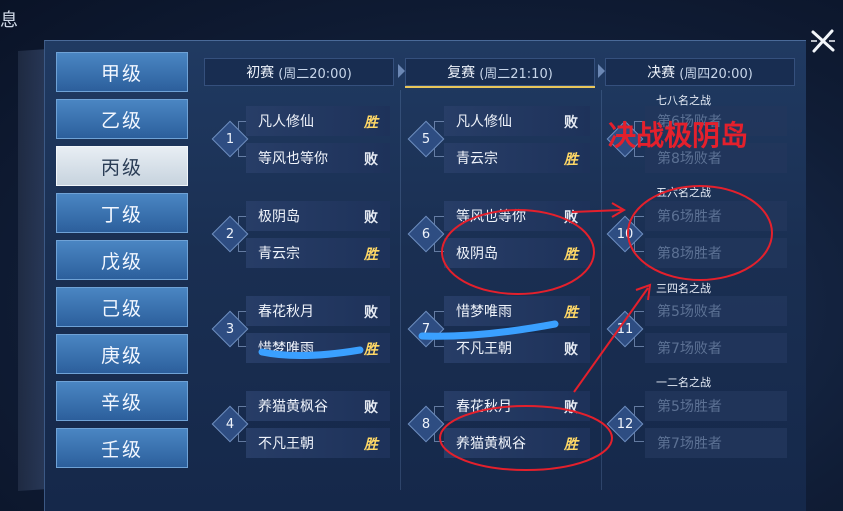 The height and width of the screenshot is (511, 843). What do you see at coordinates (500, 87) in the screenshot?
I see `active-round-underline` at bounding box center [500, 87].